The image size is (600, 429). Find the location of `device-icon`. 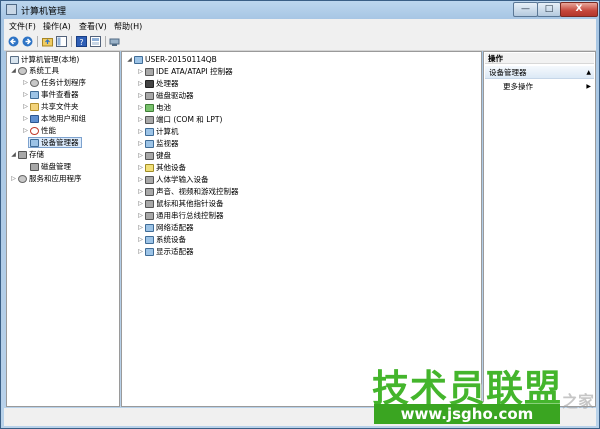

device-icon is located at coordinates (114, 41).